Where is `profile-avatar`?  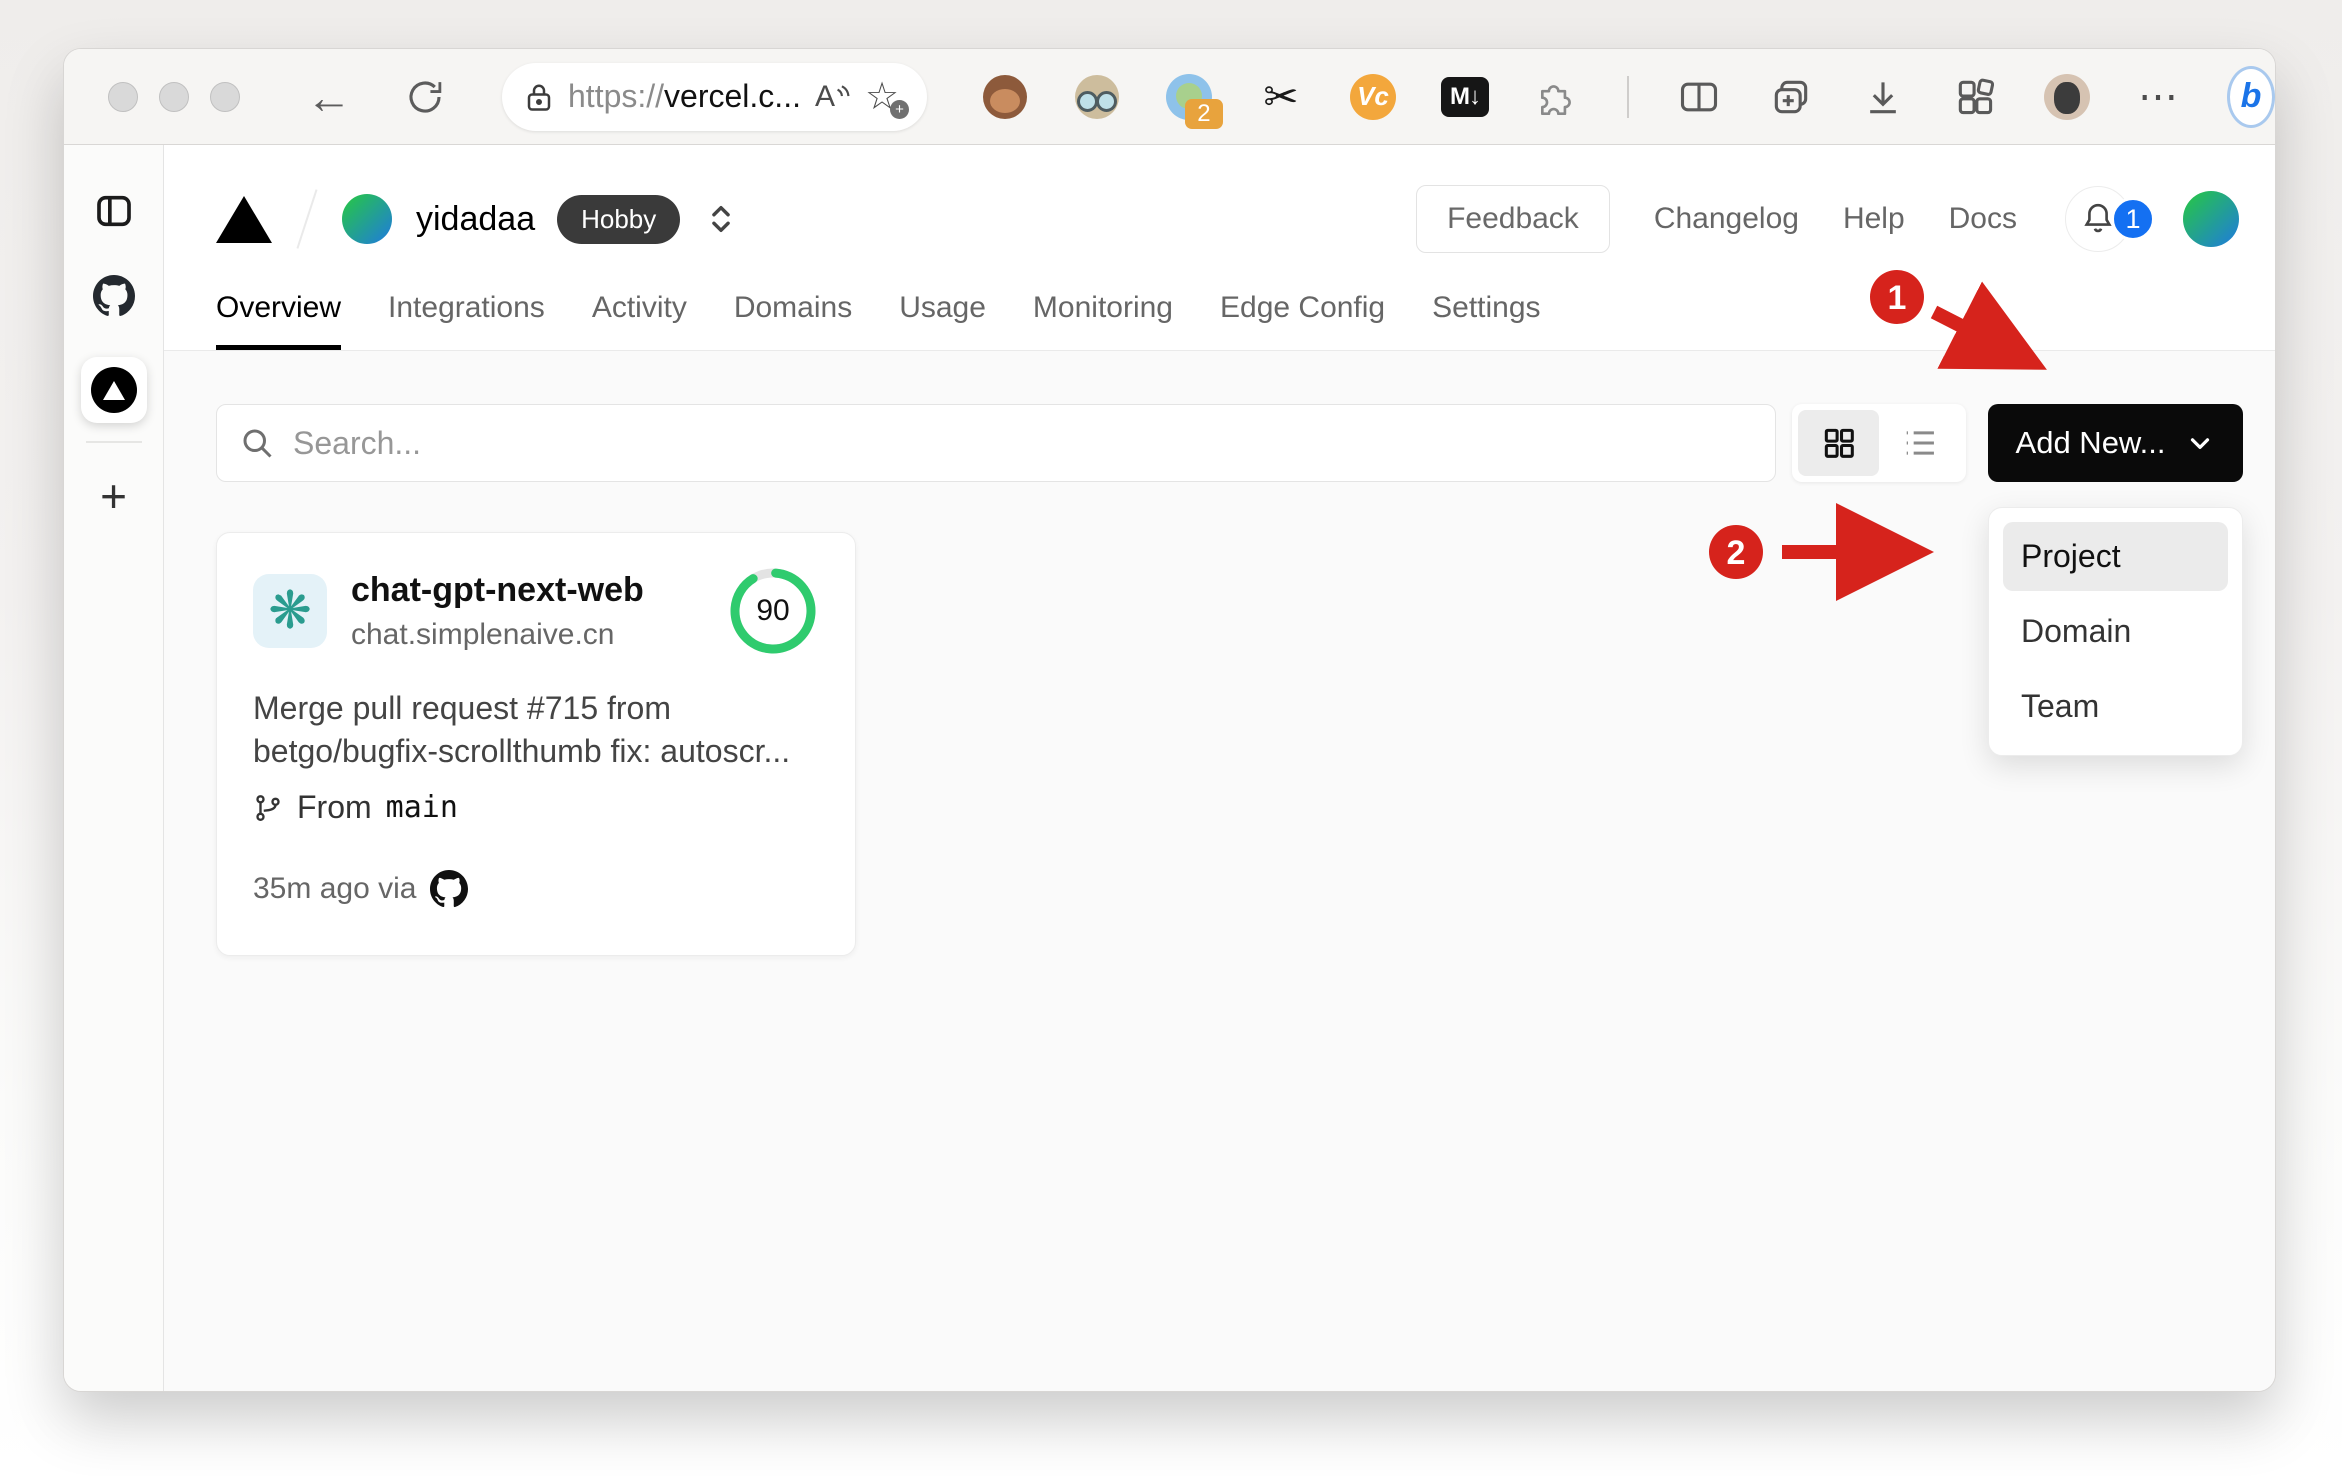 profile-avatar is located at coordinates (2067, 97).